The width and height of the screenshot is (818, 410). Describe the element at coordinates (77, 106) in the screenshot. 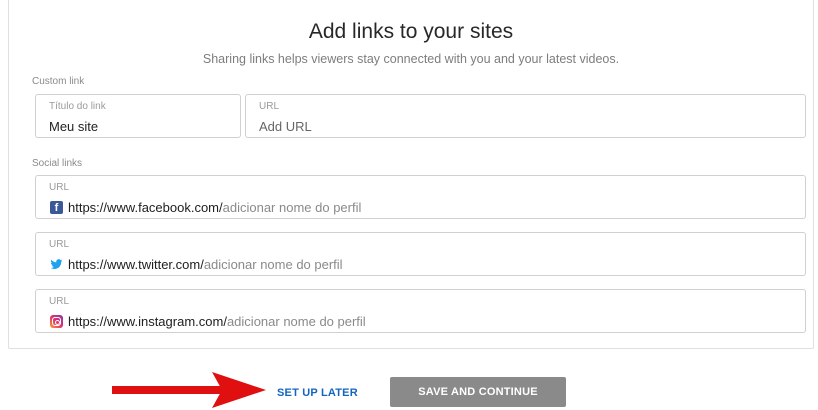

I see `link-title-label: Título do link` at that location.